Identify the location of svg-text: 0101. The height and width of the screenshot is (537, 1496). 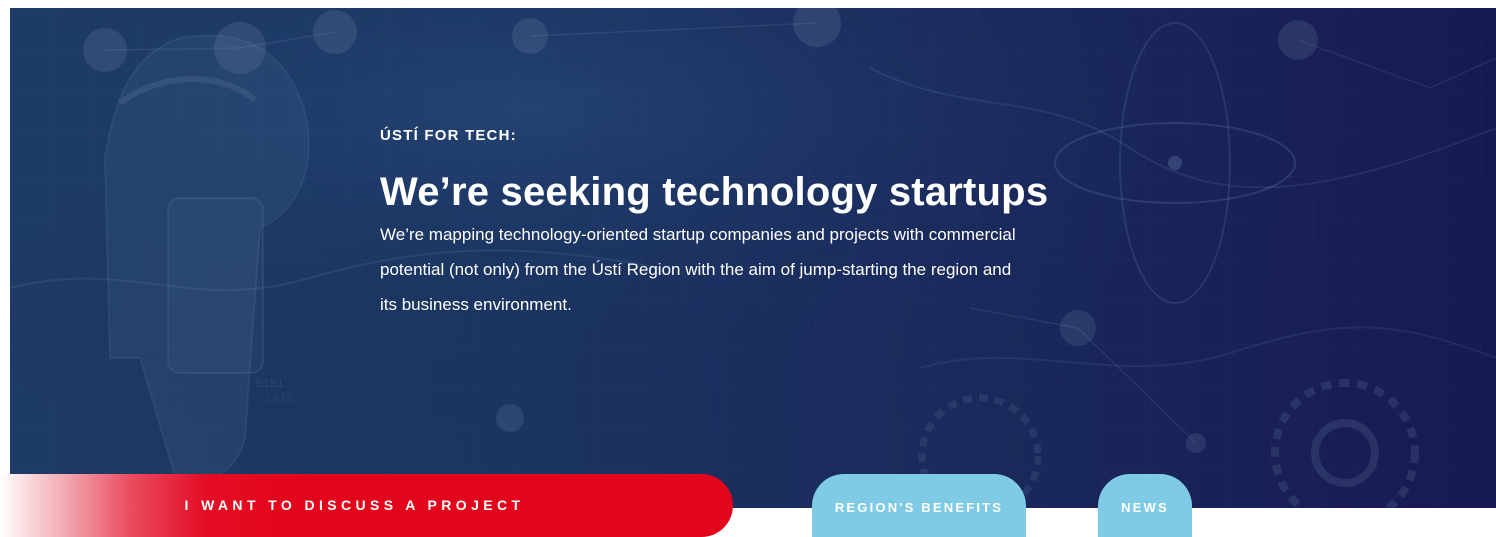
(269, 384).